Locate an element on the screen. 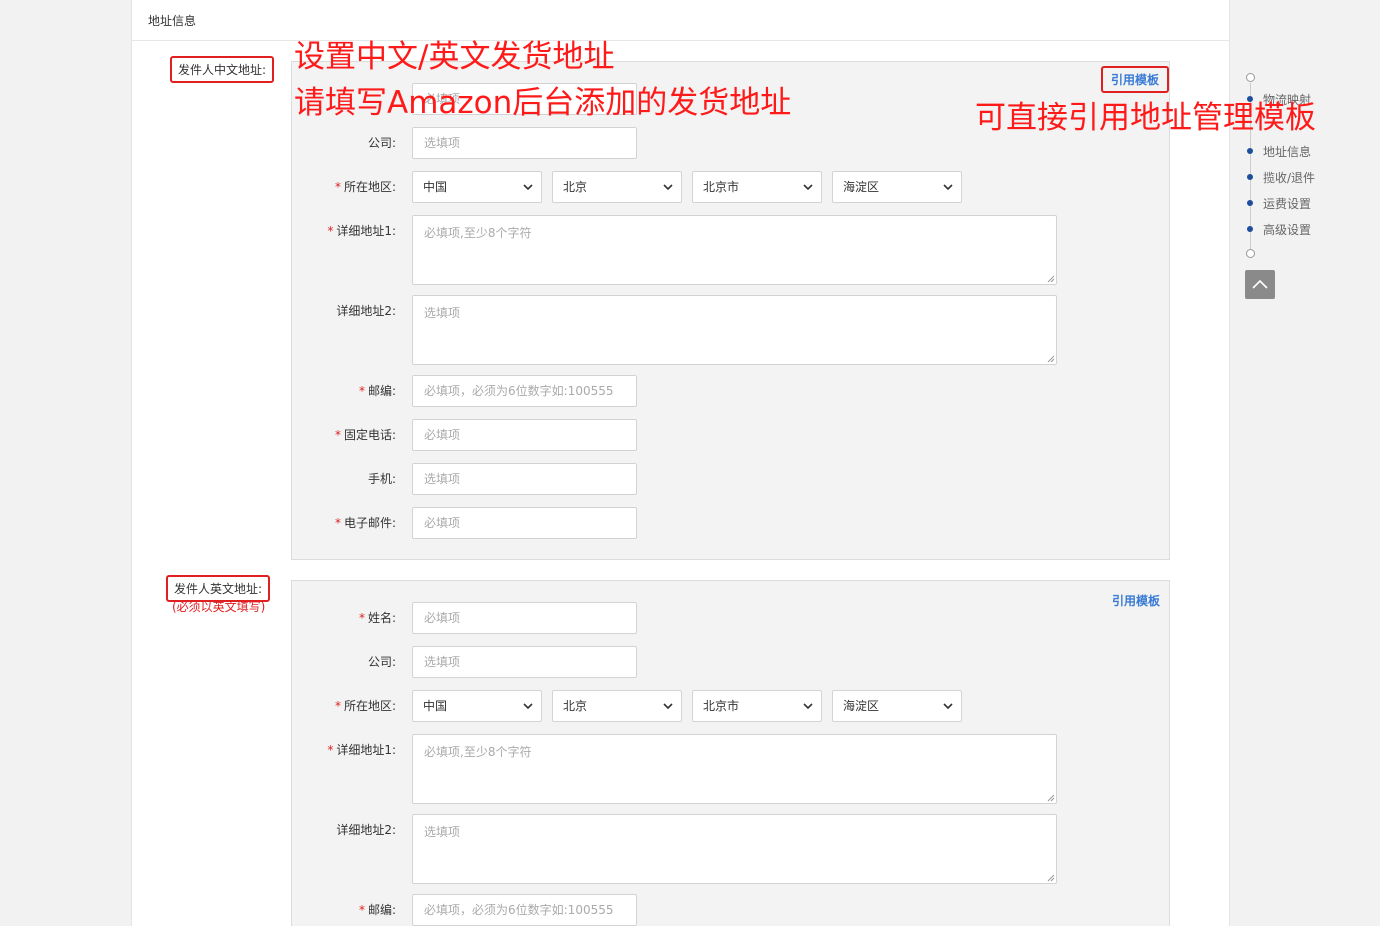 This screenshot has height=926, width=1380. en-region-row: * 所在地区: 中国 北京 北京市 海淀区 is located at coordinates (731, 706).